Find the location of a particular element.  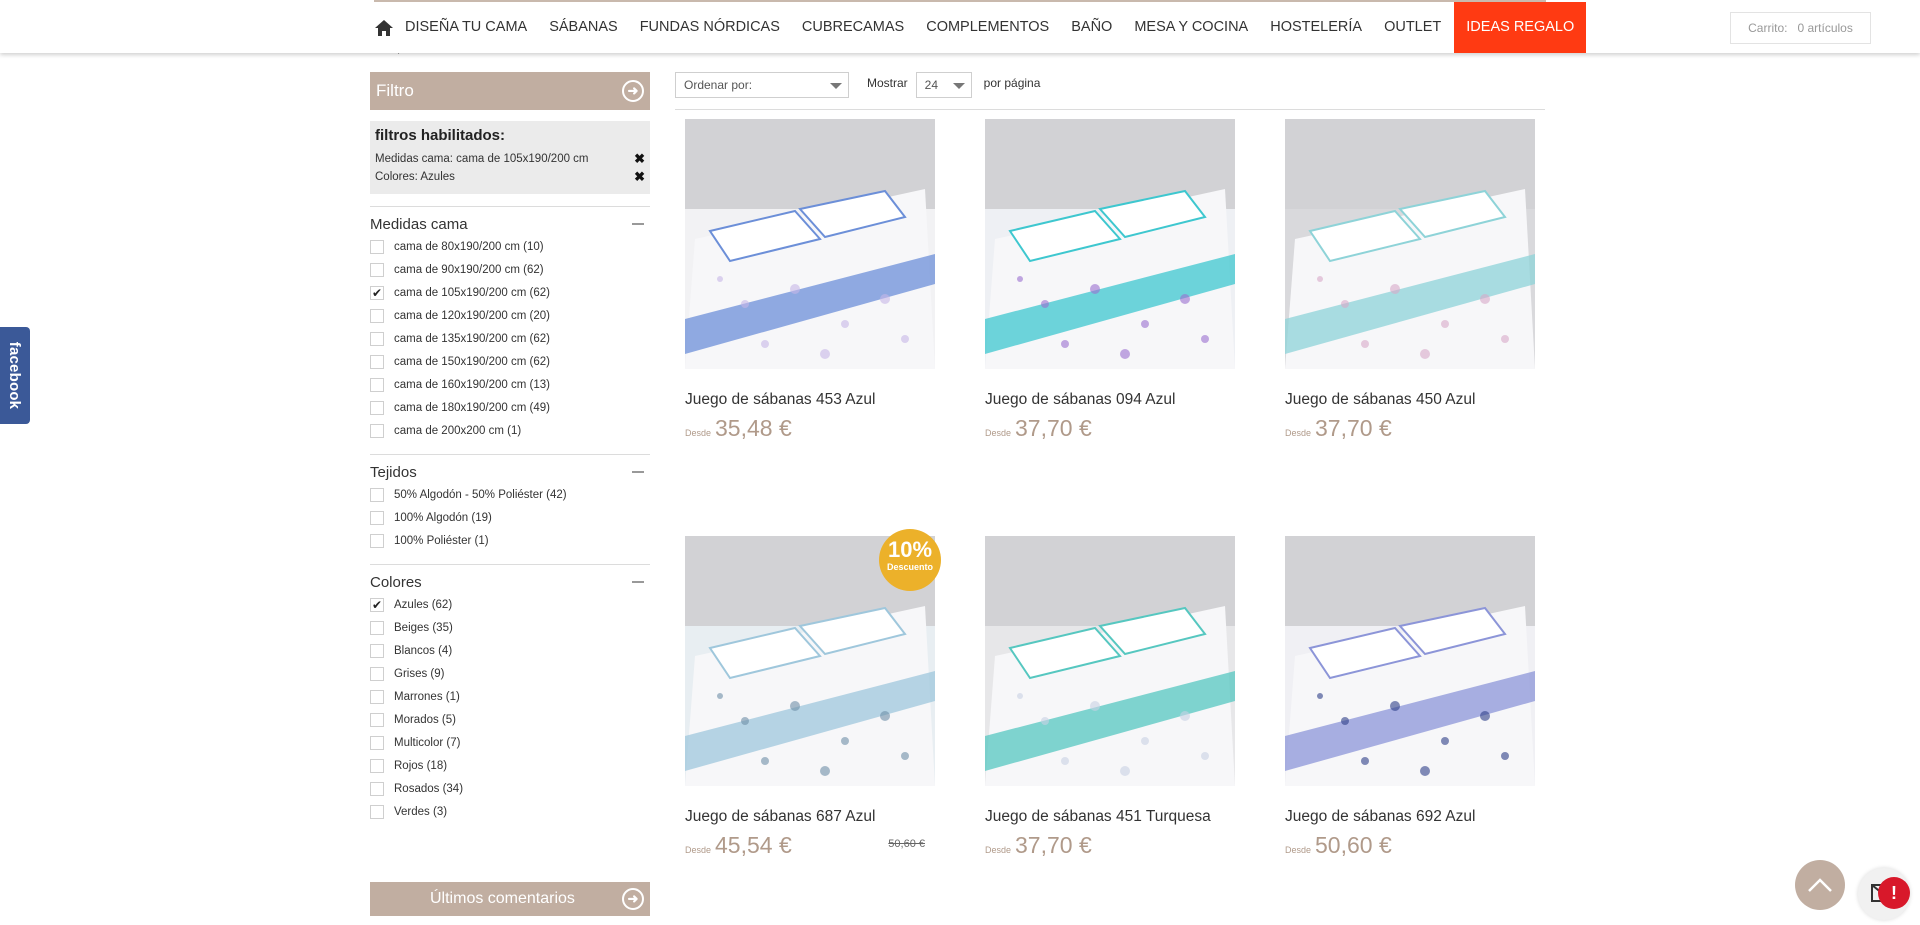

filter-option-label: cama de 160x190/200 cm (13) is located at coordinates (472, 384).